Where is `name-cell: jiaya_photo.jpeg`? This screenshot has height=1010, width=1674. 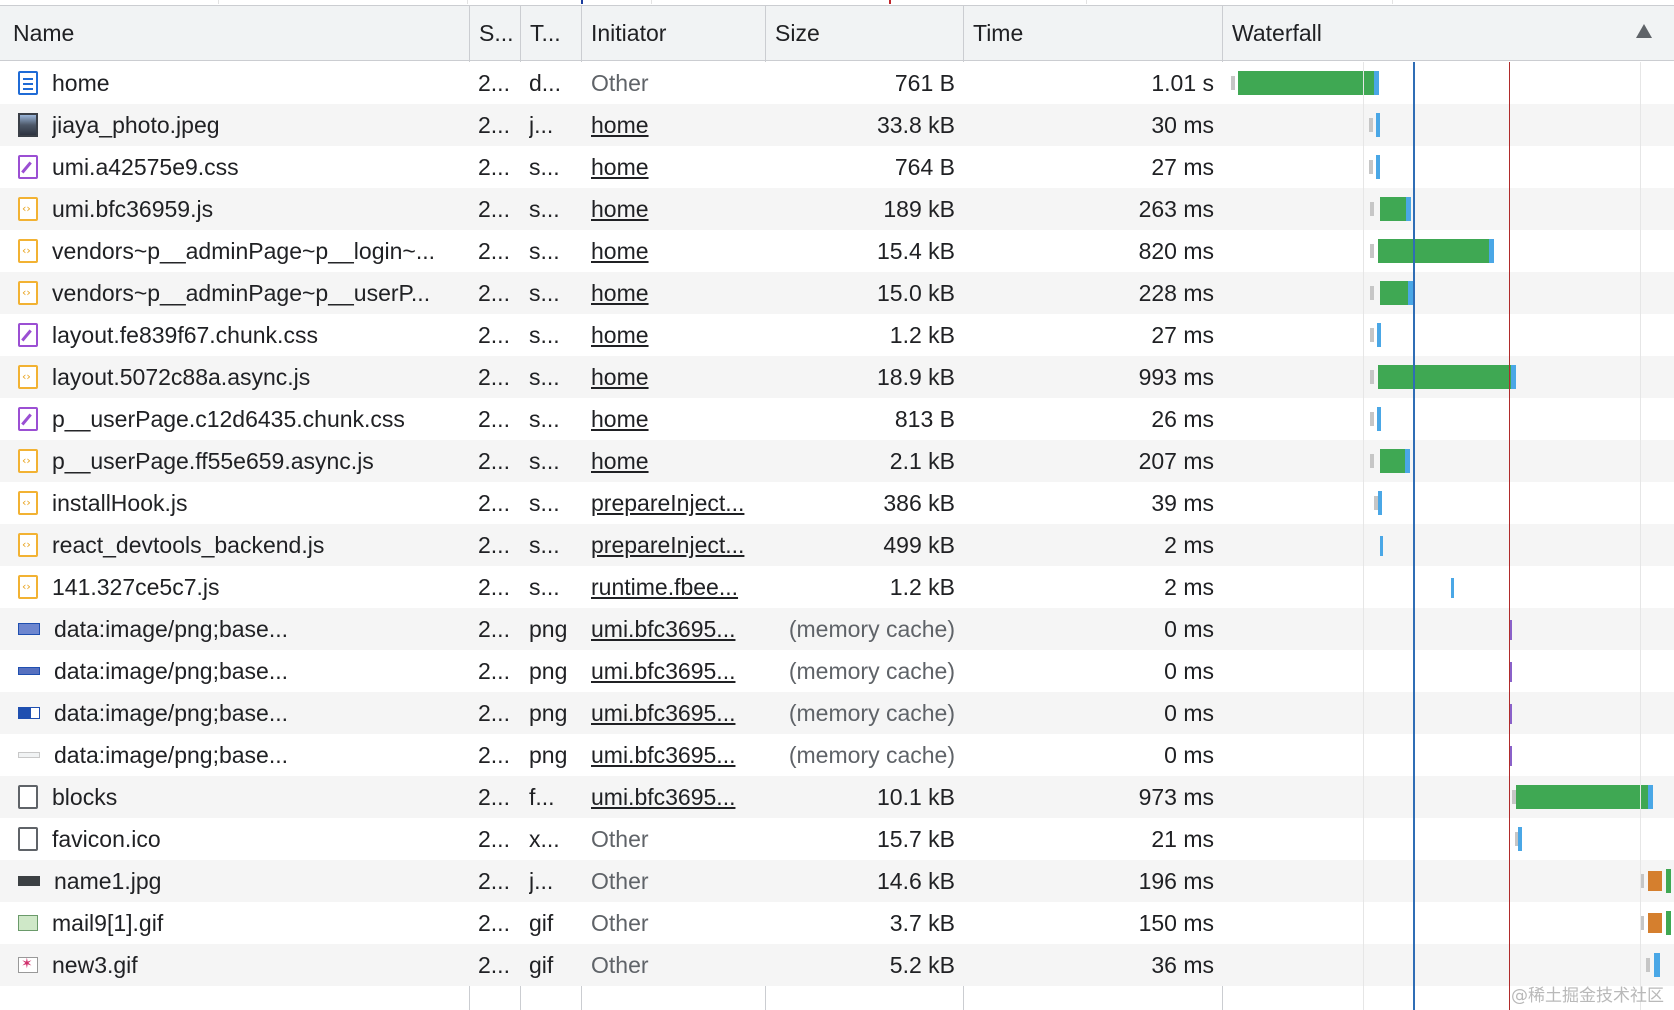 name-cell: jiaya_photo.jpeg is located at coordinates (244, 125).